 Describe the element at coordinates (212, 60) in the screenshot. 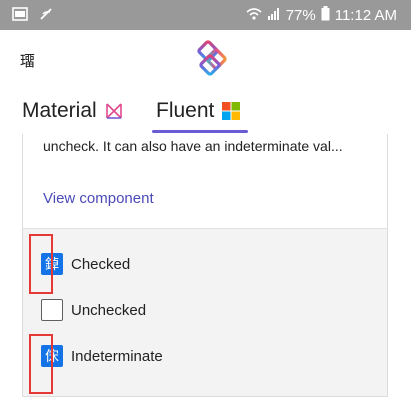

I see `app-logo-icon` at that location.